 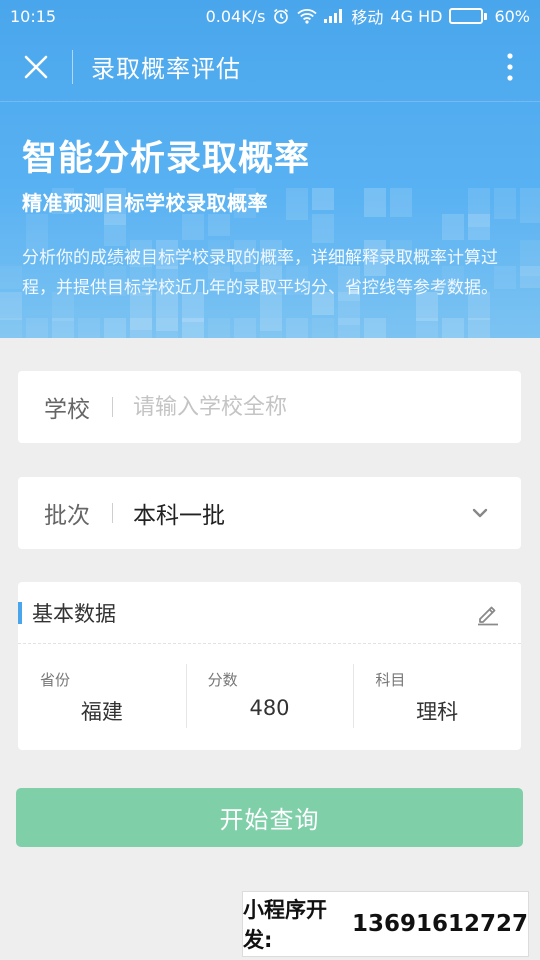 I want to click on promo-watermark: 小程序开发: 13691612727, so click(x=385, y=924).